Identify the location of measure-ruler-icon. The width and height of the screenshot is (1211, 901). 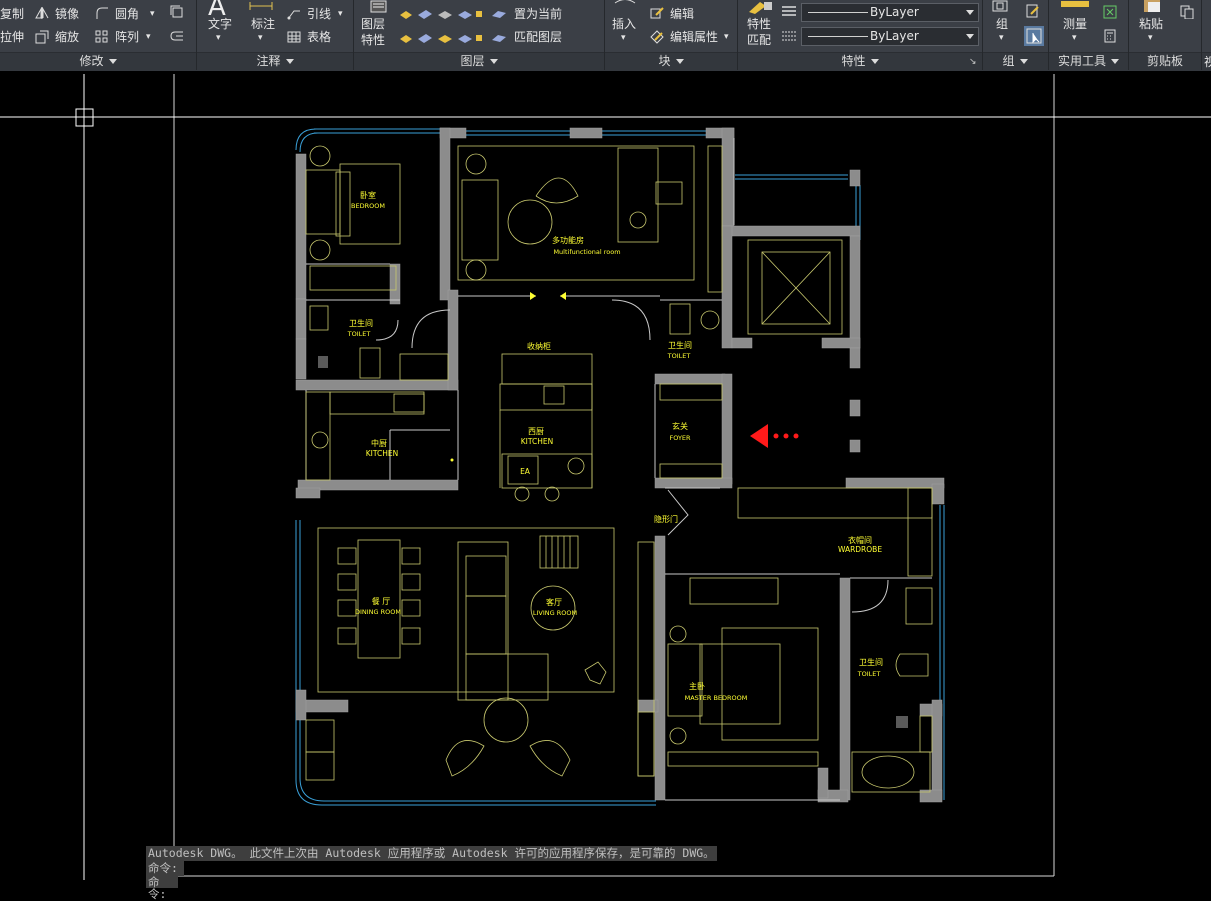
(1075, 4).